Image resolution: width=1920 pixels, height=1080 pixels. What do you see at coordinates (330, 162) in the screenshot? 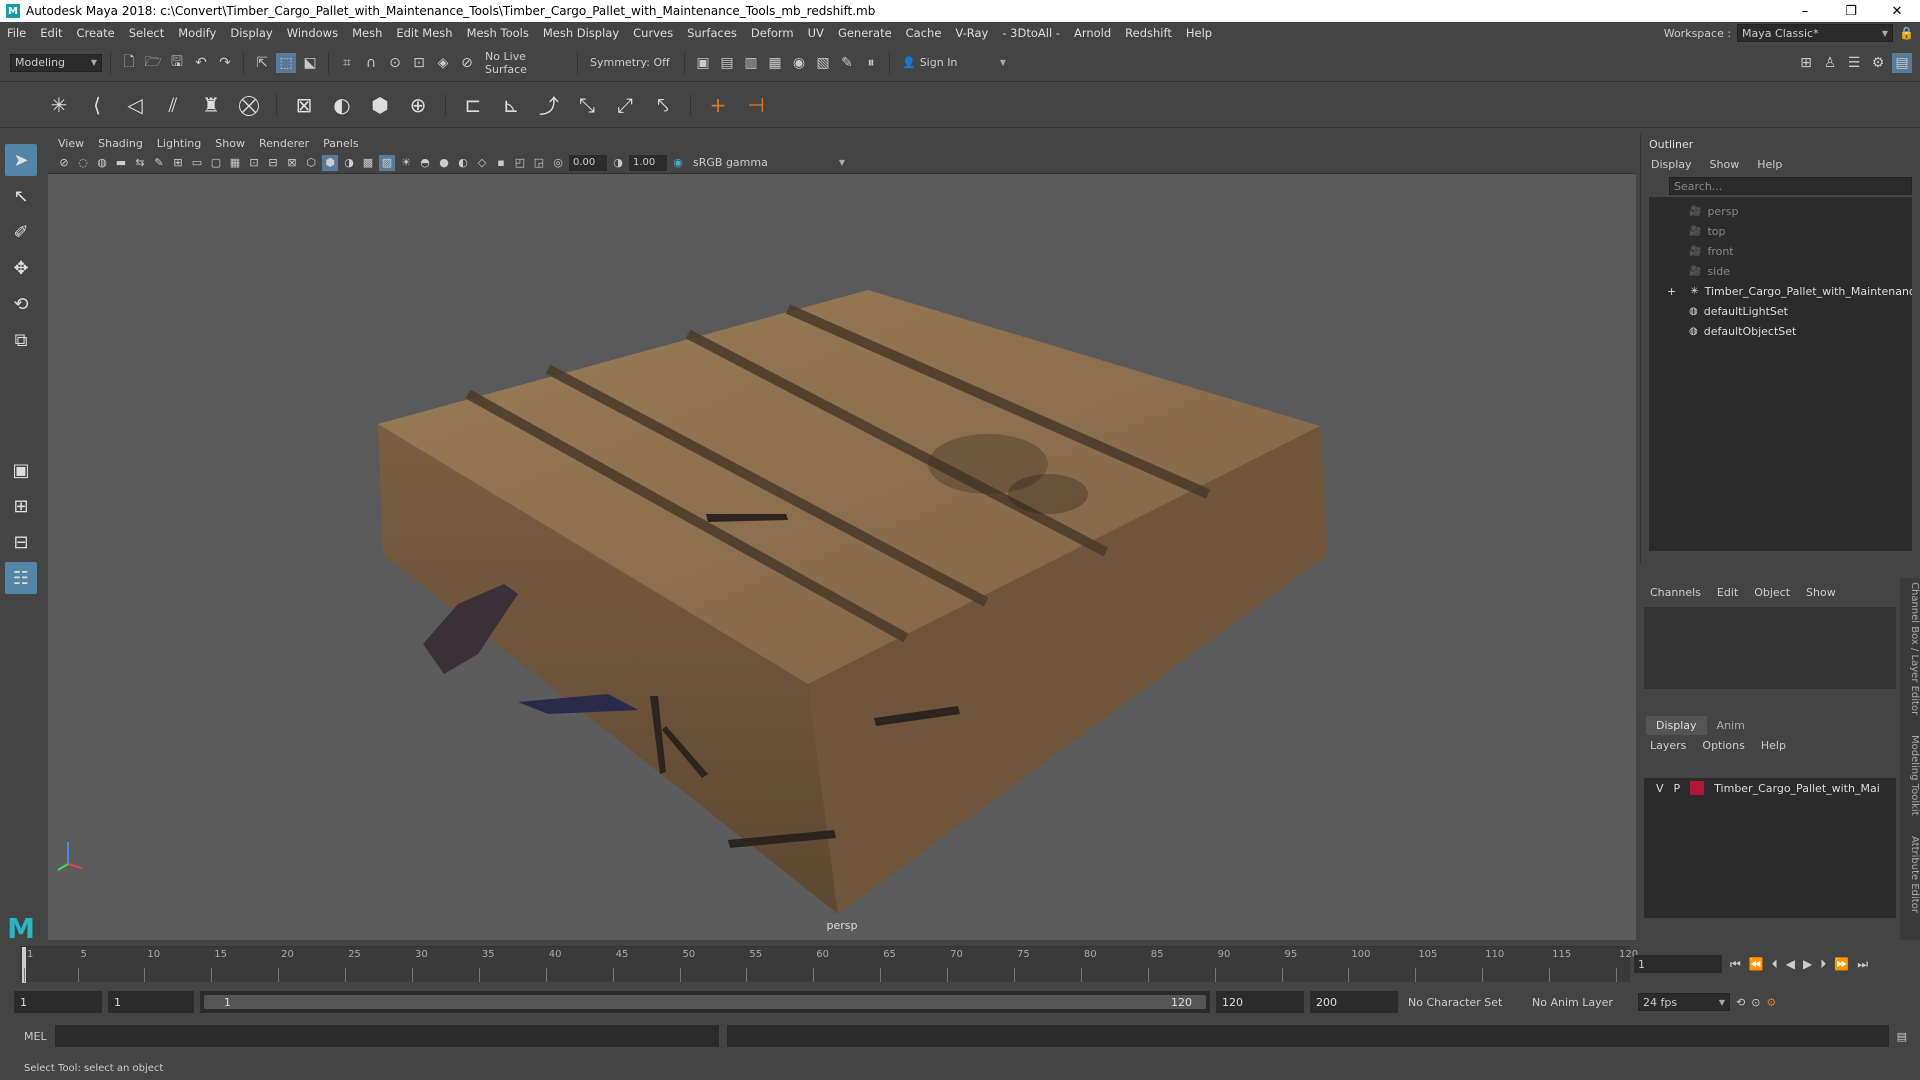
I see `smooth-shade-icon: ⬢` at bounding box center [330, 162].